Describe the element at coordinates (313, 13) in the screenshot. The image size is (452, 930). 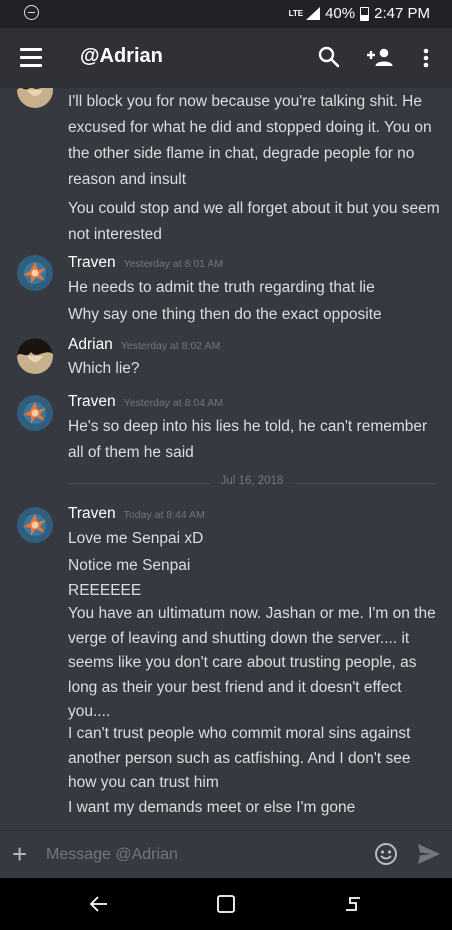
I see `signal-icon` at that location.